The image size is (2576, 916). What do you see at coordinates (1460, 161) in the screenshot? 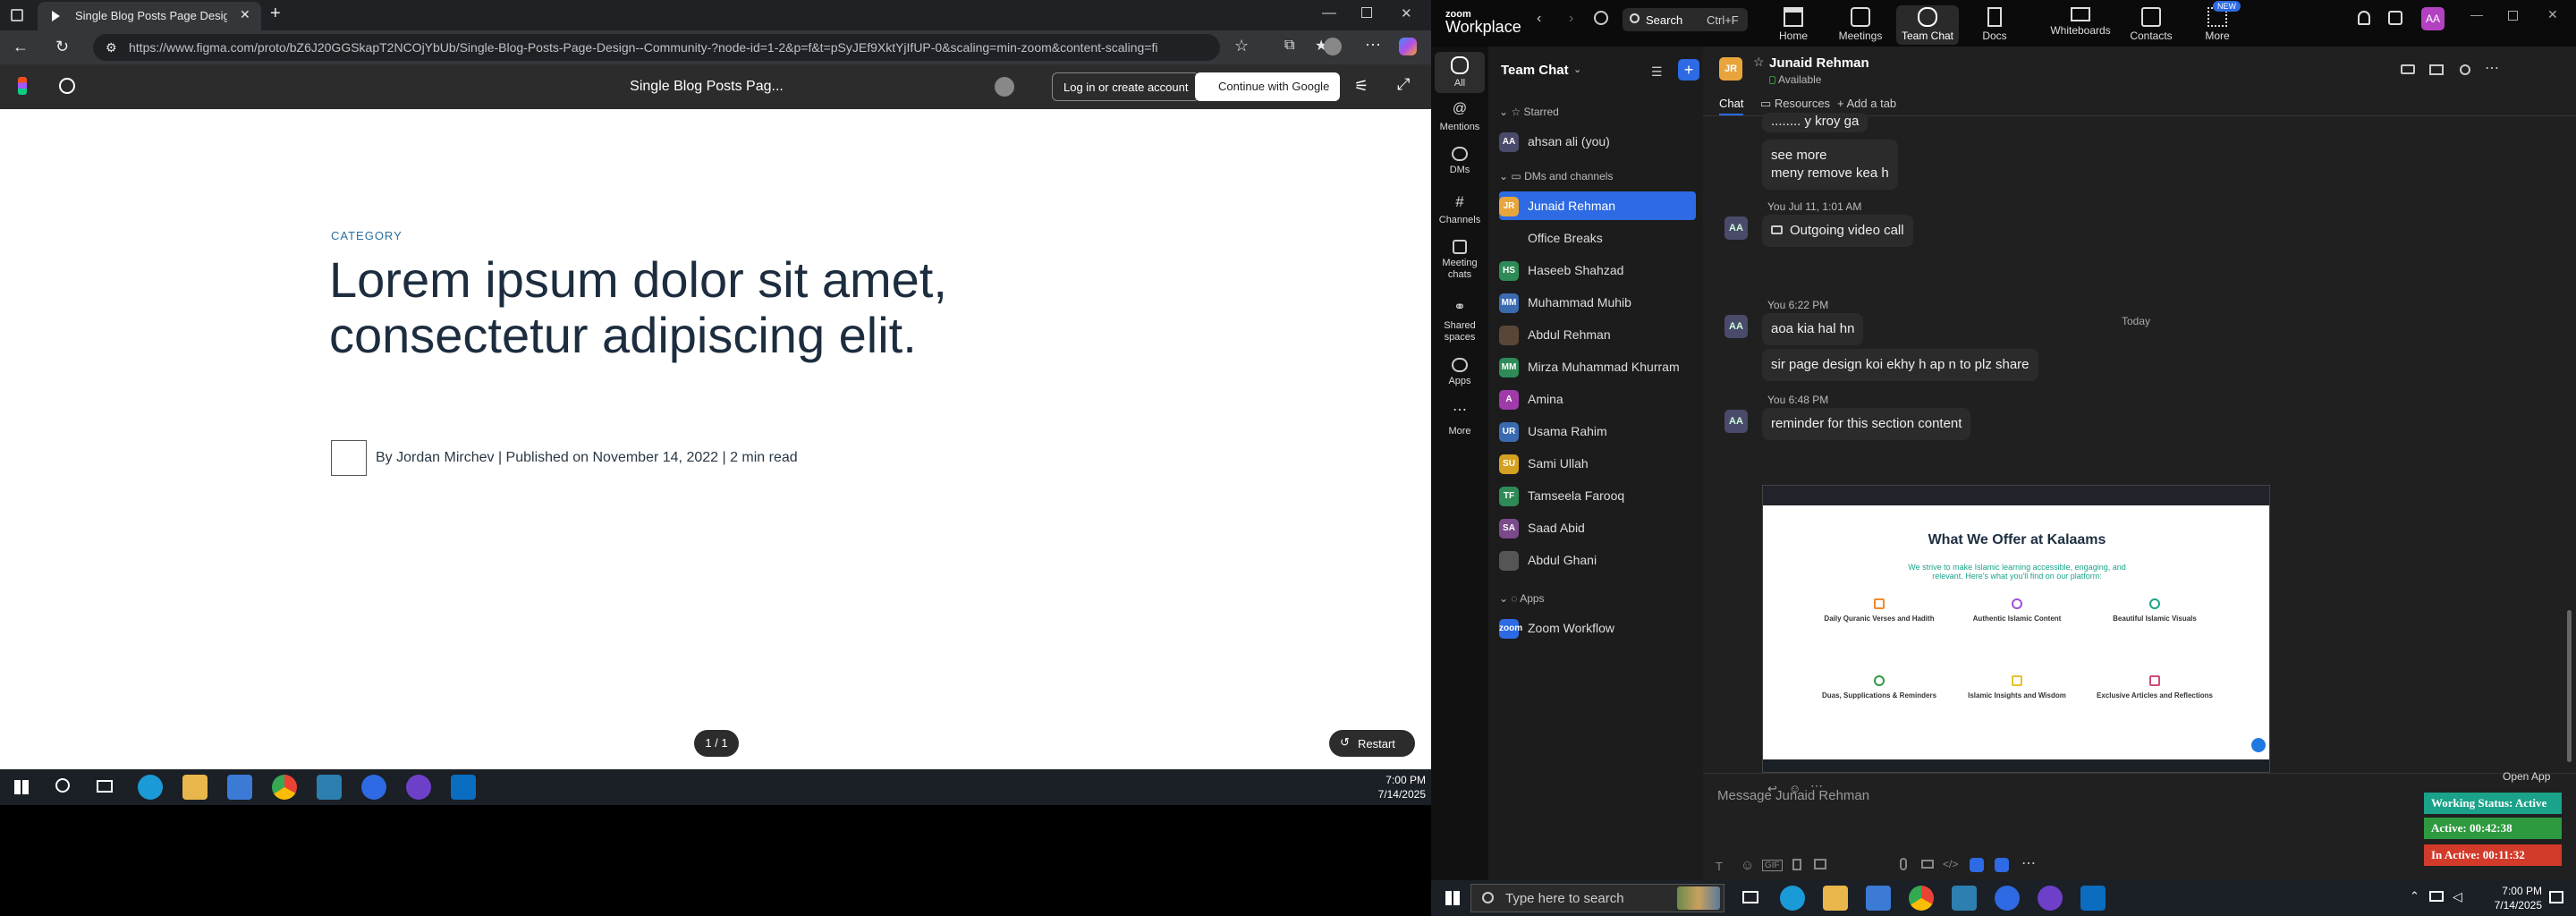
I see `rail-dms: DMs` at bounding box center [1460, 161].